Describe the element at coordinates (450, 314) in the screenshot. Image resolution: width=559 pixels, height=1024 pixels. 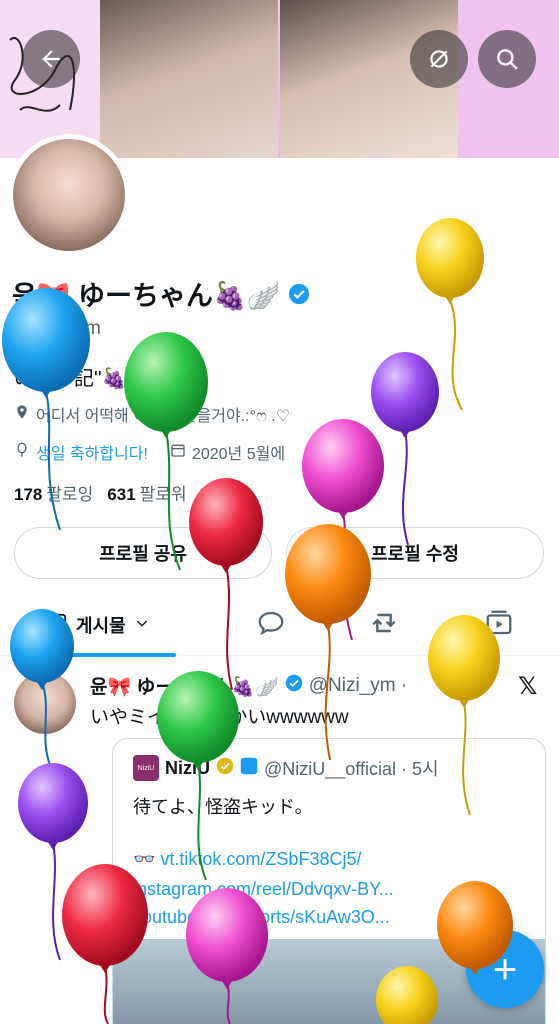
I see `balloon-yellow` at that location.